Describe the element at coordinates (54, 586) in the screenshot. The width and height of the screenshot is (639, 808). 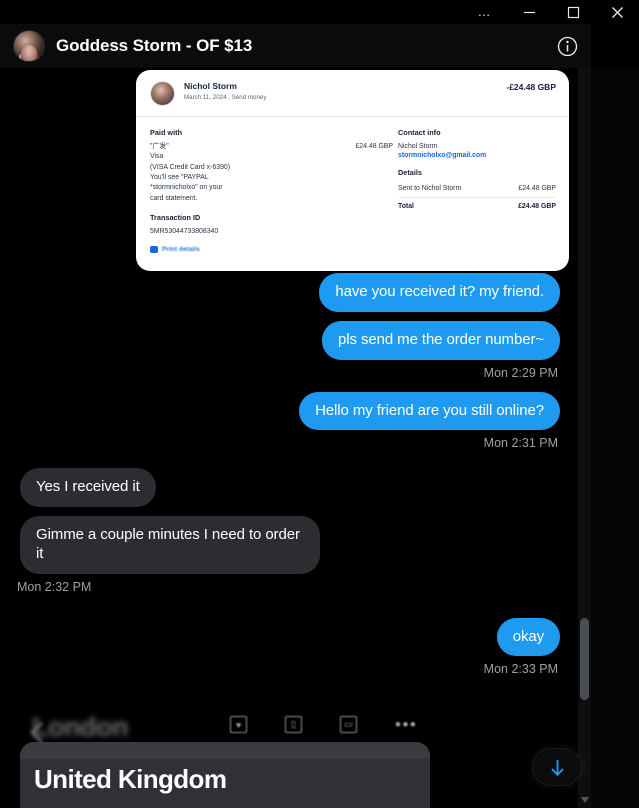
I see `message-timestamp: Mon 2:32 PM` at that location.